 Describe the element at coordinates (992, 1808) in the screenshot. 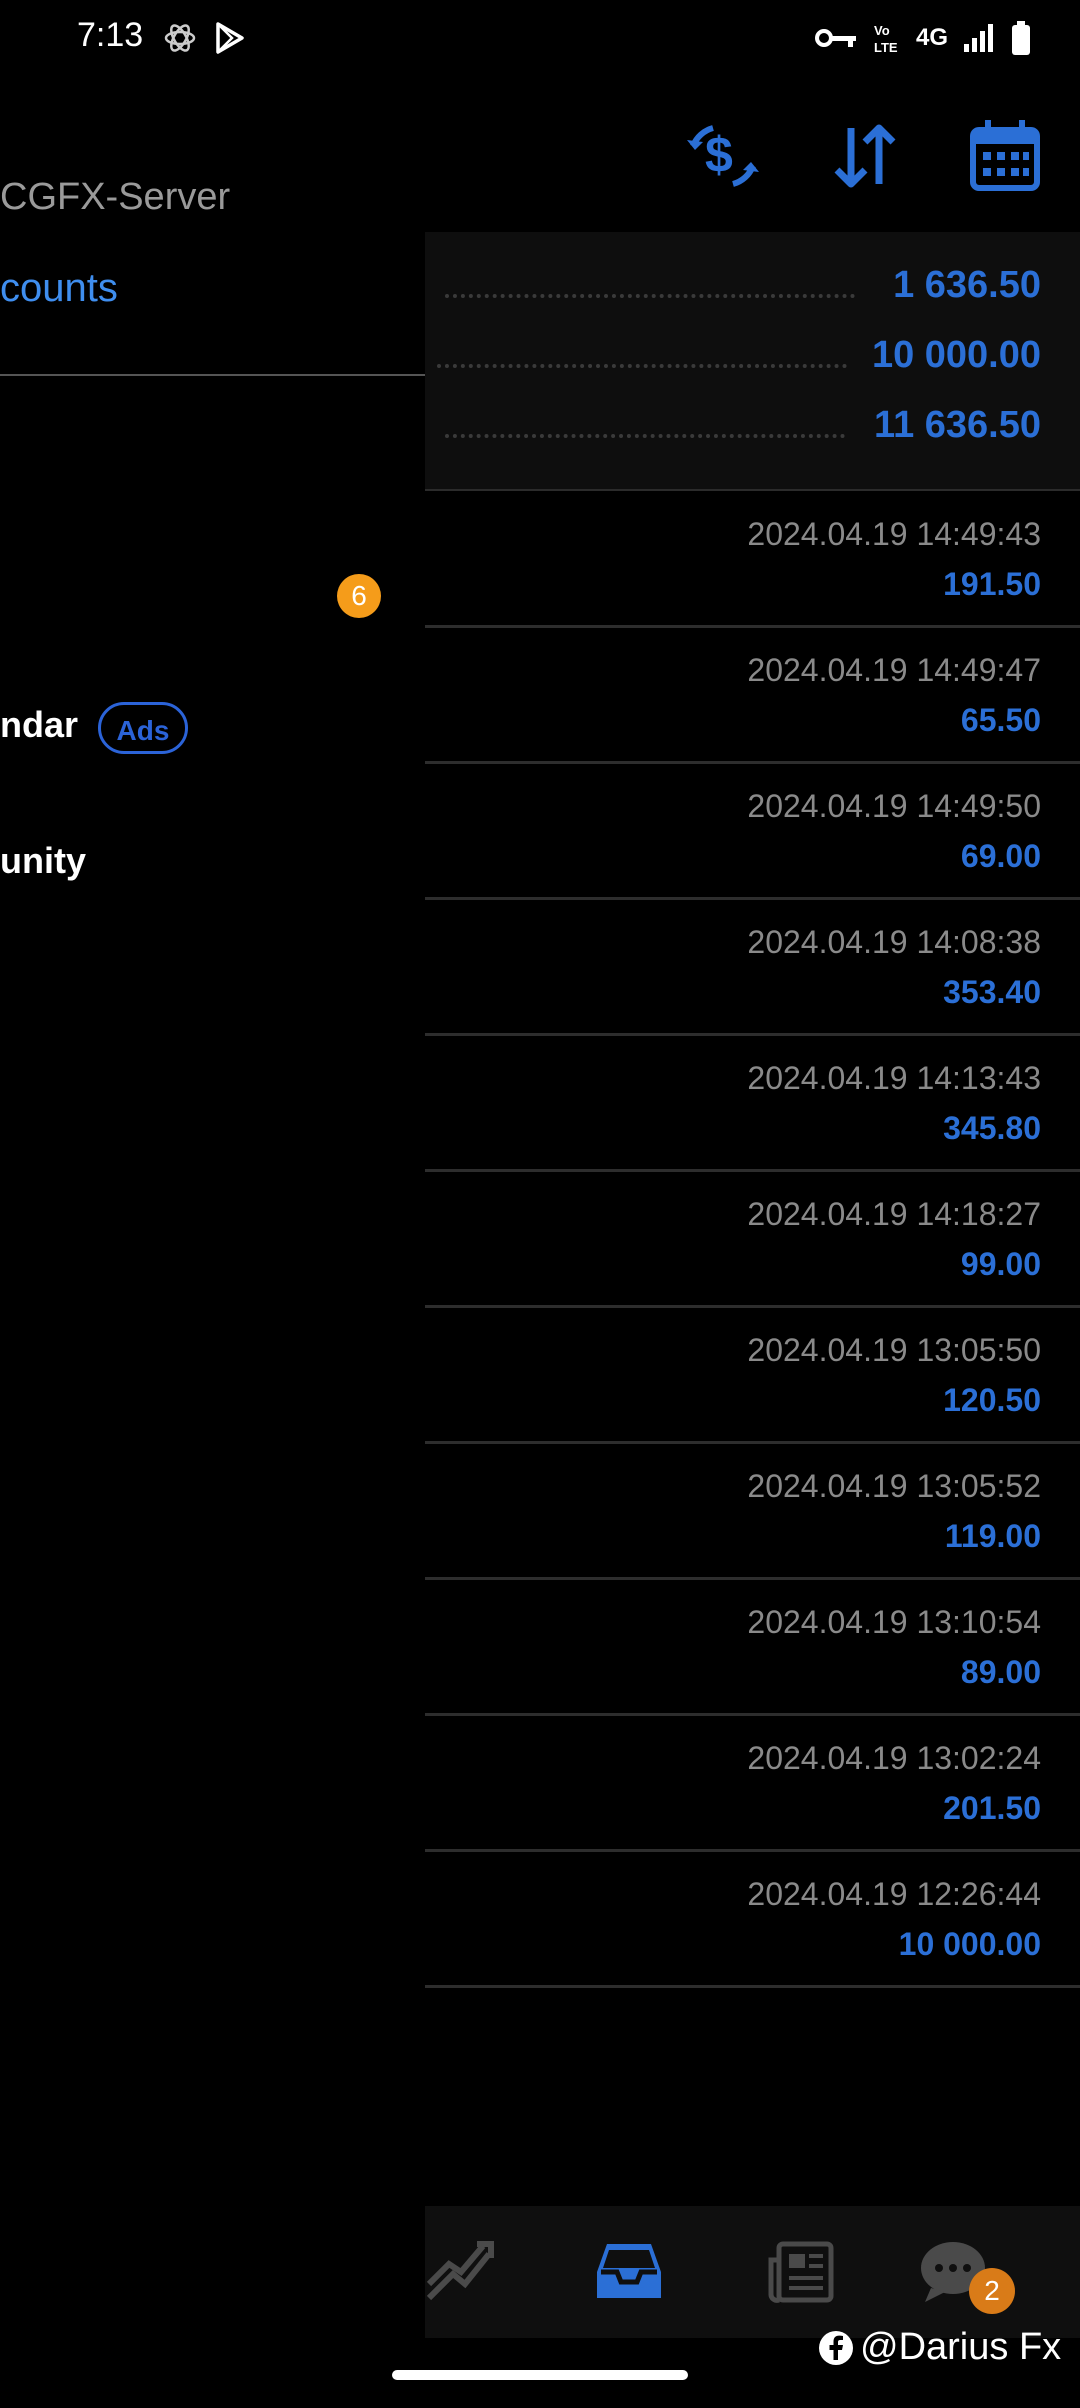

I see `deal-amount: 201.50` at that location.